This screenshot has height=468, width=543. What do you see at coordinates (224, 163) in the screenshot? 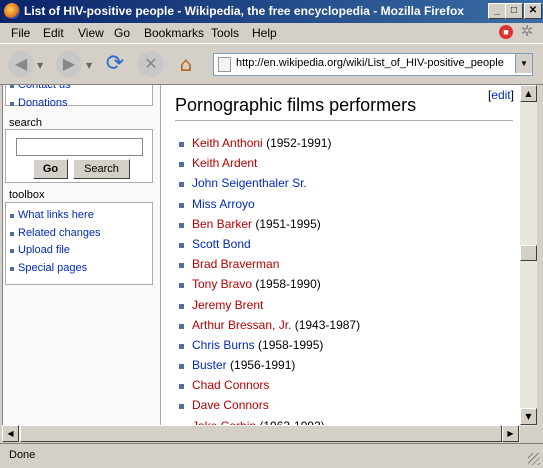
I see `person-link: Keith Ardent` at bounding box center [224, 163].